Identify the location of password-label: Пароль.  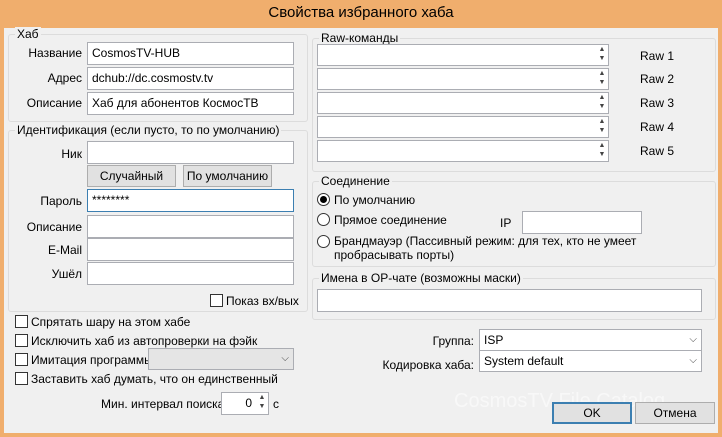
(61, 201).